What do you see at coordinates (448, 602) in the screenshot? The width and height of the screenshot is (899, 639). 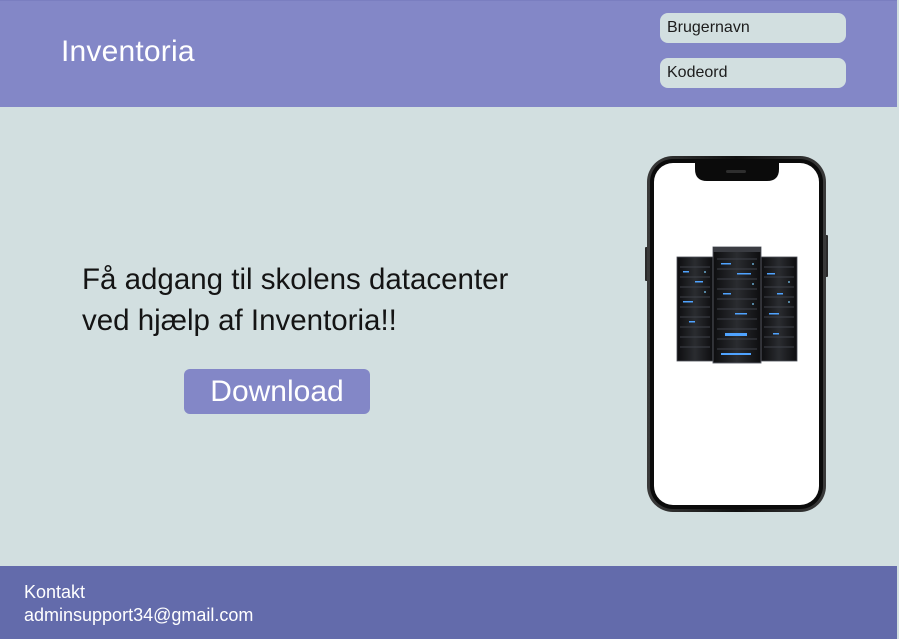 I see `footer: Kontakt adminsupport34@gmail.com` at bounding box center [448, 602].